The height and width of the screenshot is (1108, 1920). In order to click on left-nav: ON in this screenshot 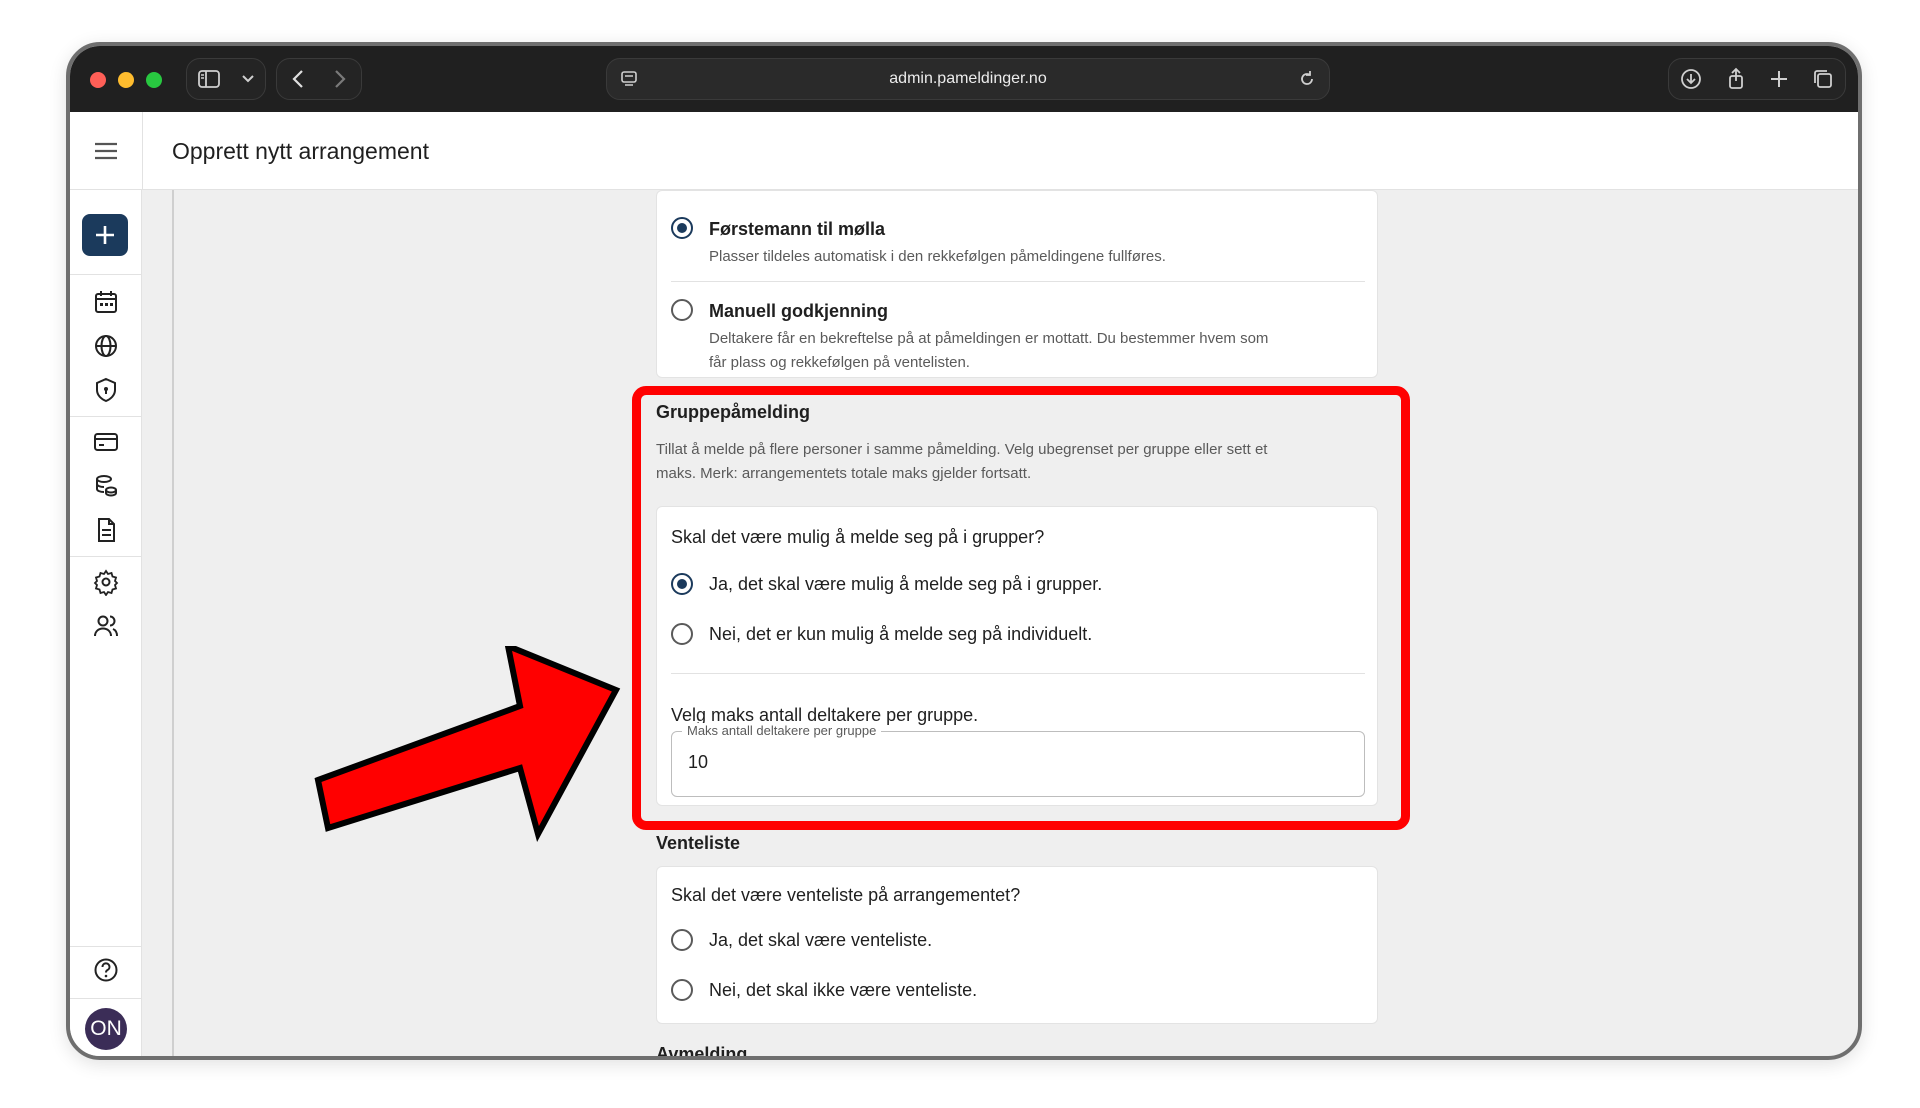, I will do `click(106, 623)`.